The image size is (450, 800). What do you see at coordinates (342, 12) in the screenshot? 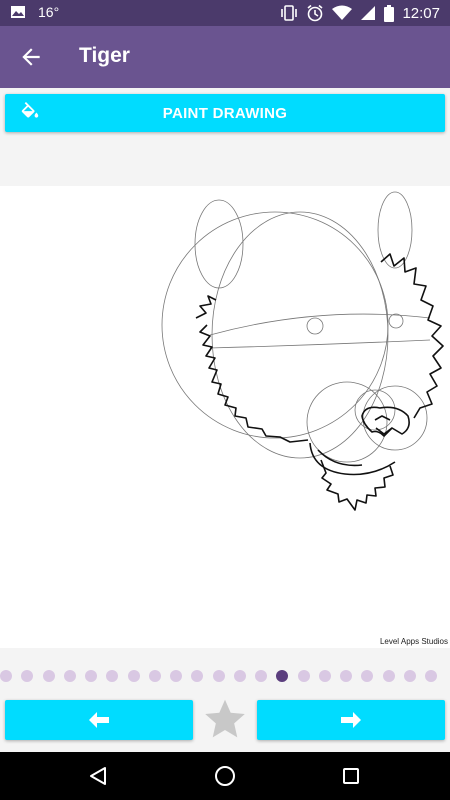
I see `wifi-icon` at bounding box center [342, 12].